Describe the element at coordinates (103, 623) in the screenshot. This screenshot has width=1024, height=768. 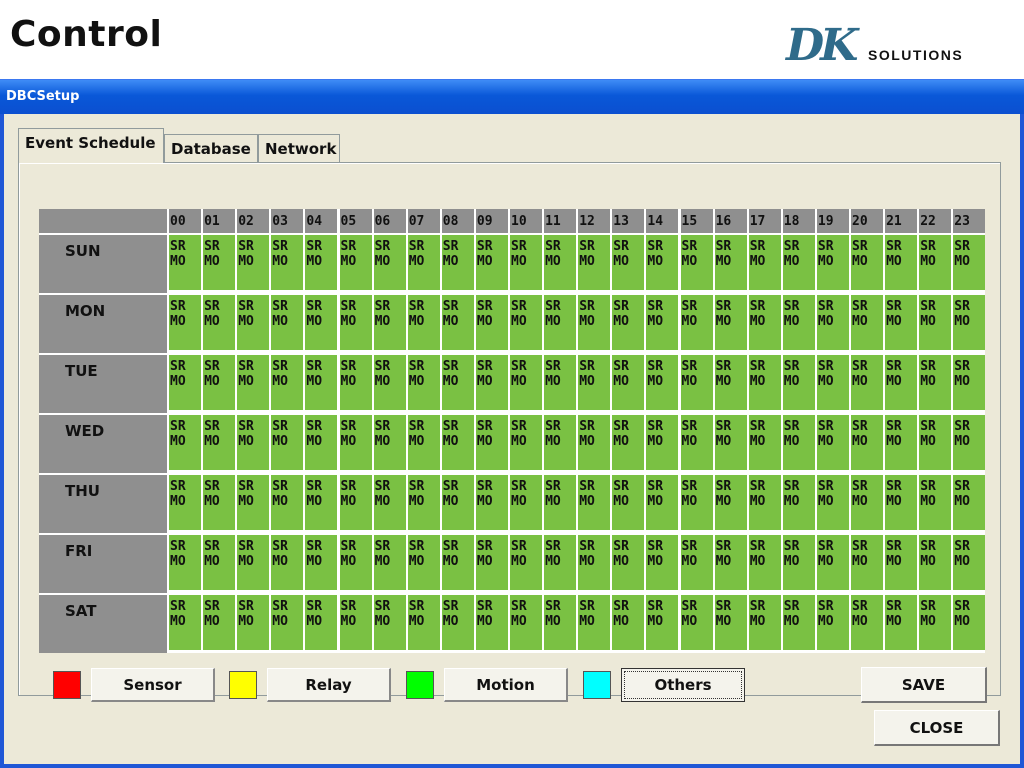
I see `day-label-sat: SAT` at that location.